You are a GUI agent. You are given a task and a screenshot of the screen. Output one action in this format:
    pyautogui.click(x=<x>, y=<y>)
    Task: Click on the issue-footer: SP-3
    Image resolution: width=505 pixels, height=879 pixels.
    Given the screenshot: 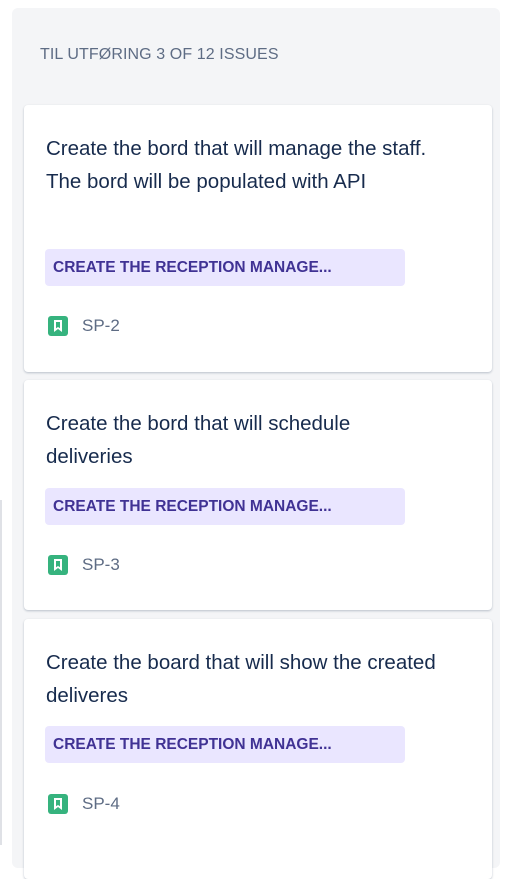 What is the action you would take?
    pyautogui.click(x=84, y=565)
    